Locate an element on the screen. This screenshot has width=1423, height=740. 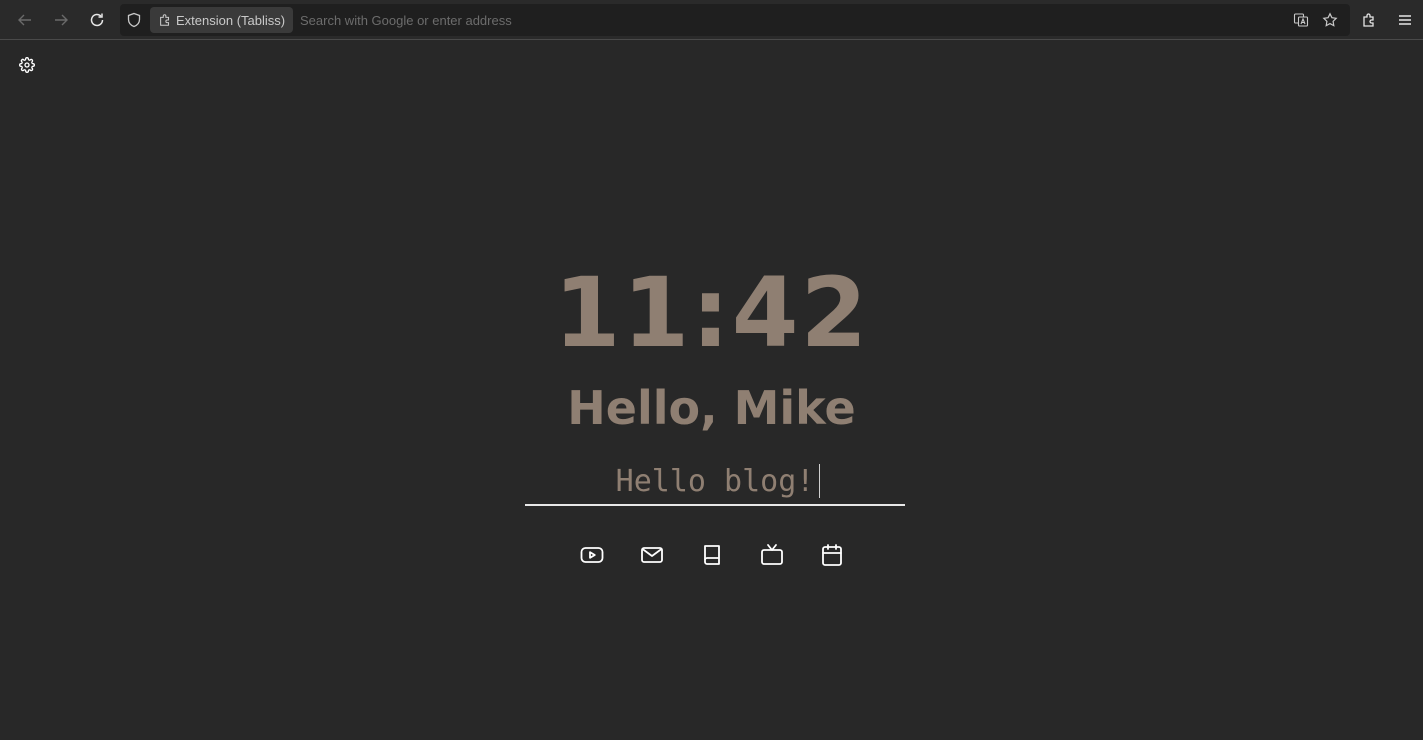
calendar-icon is located at coordinates (831, 555).